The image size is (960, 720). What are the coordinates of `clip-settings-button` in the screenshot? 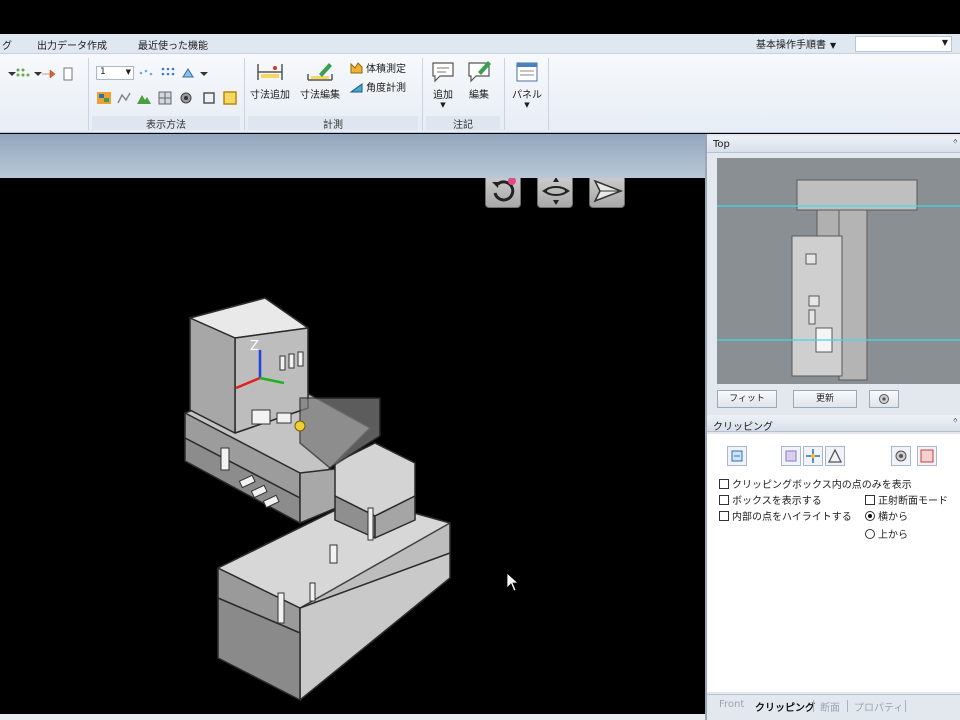 It's located at (901, 456).